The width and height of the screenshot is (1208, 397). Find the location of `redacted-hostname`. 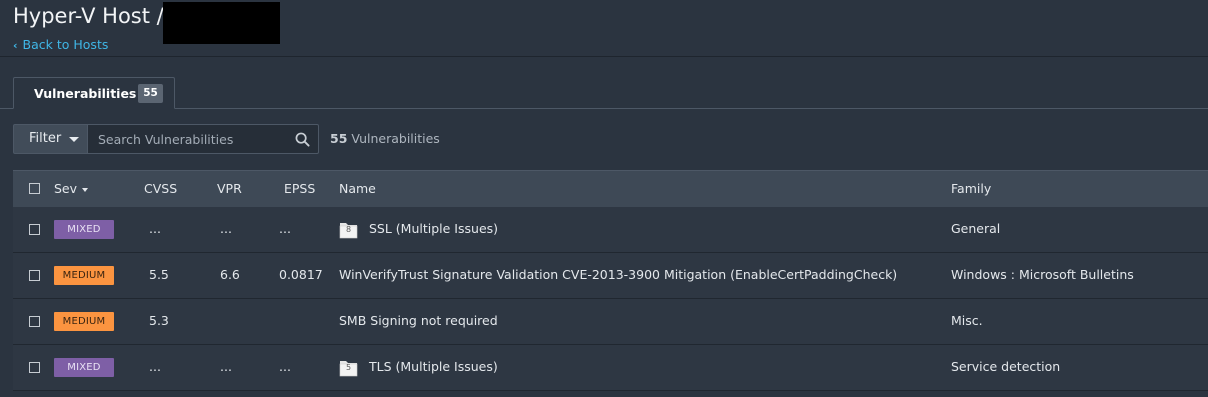

redacted-hostname is located at coordinates (221, 23).